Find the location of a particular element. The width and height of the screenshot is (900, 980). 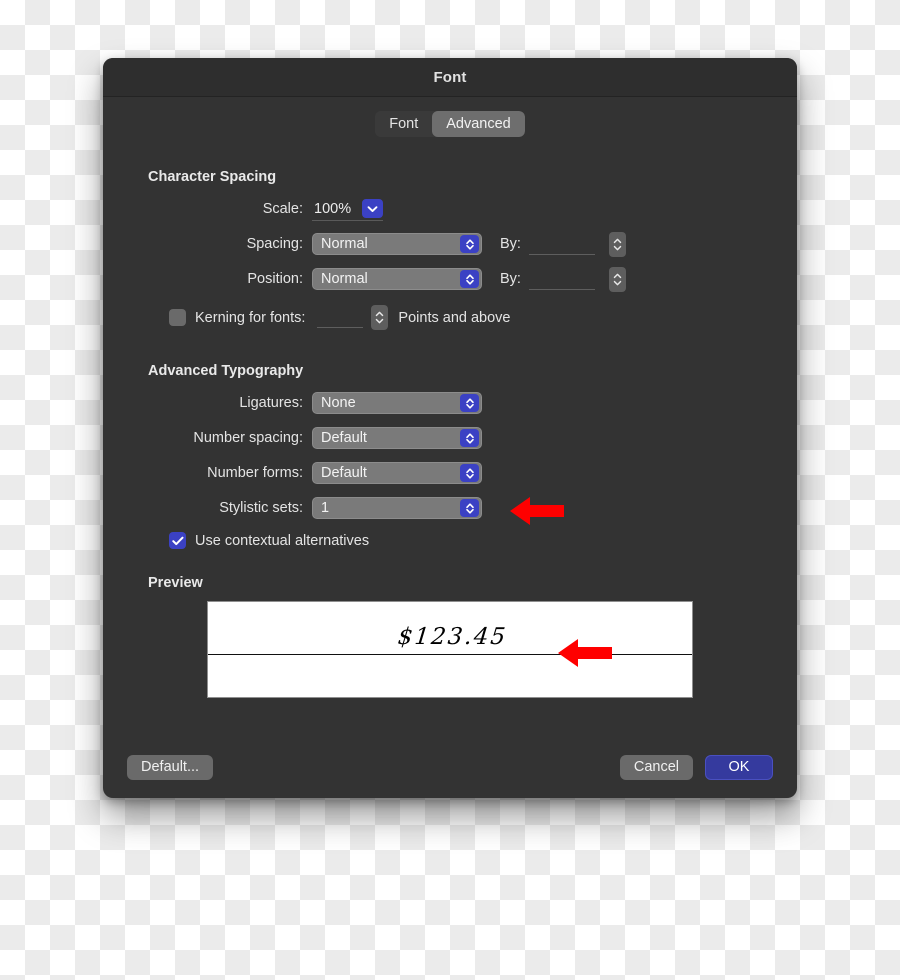

position-by-input is located at coordinates (561, 279).